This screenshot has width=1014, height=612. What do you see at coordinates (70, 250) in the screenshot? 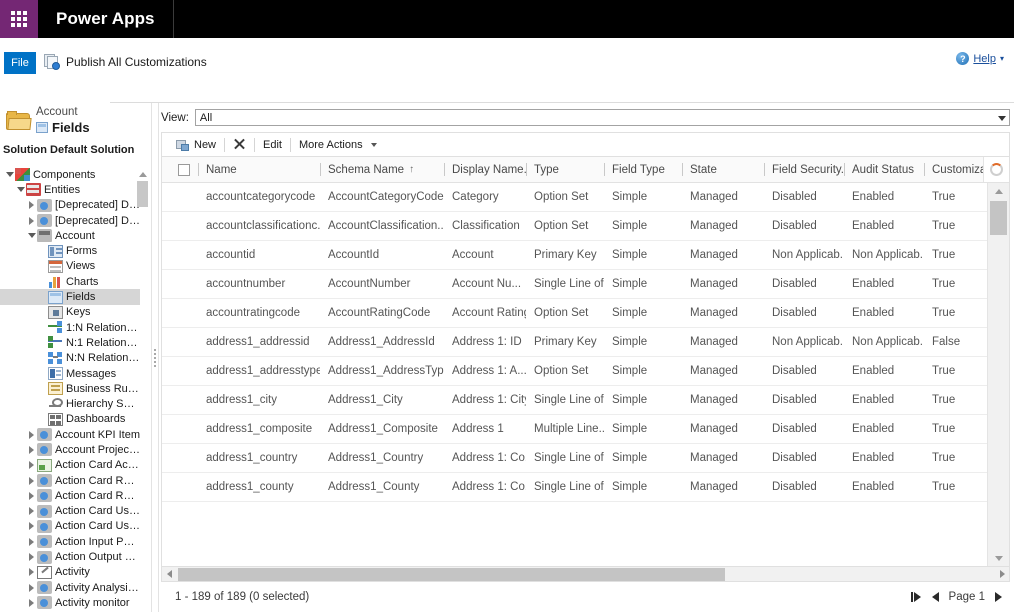
I see `tree-item-forms: Forms` at bounding box center [70, 250].